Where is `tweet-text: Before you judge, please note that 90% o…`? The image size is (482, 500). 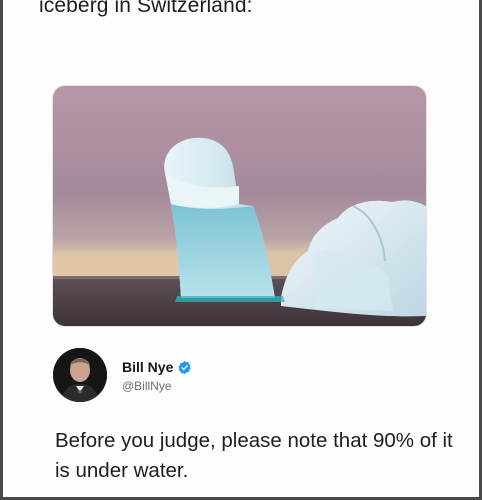 tweet-text: Before you judge, please note that 90% o… is located at coordinates (254, 455).